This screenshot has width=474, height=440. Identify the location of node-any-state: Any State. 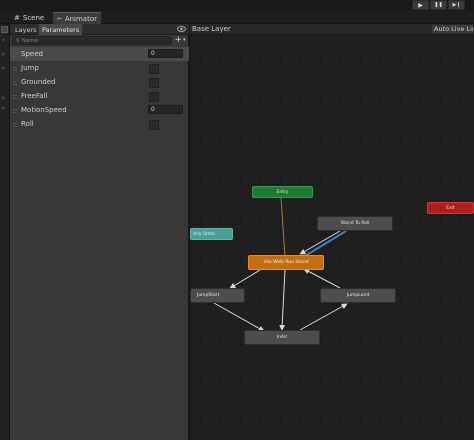
(211, 234).